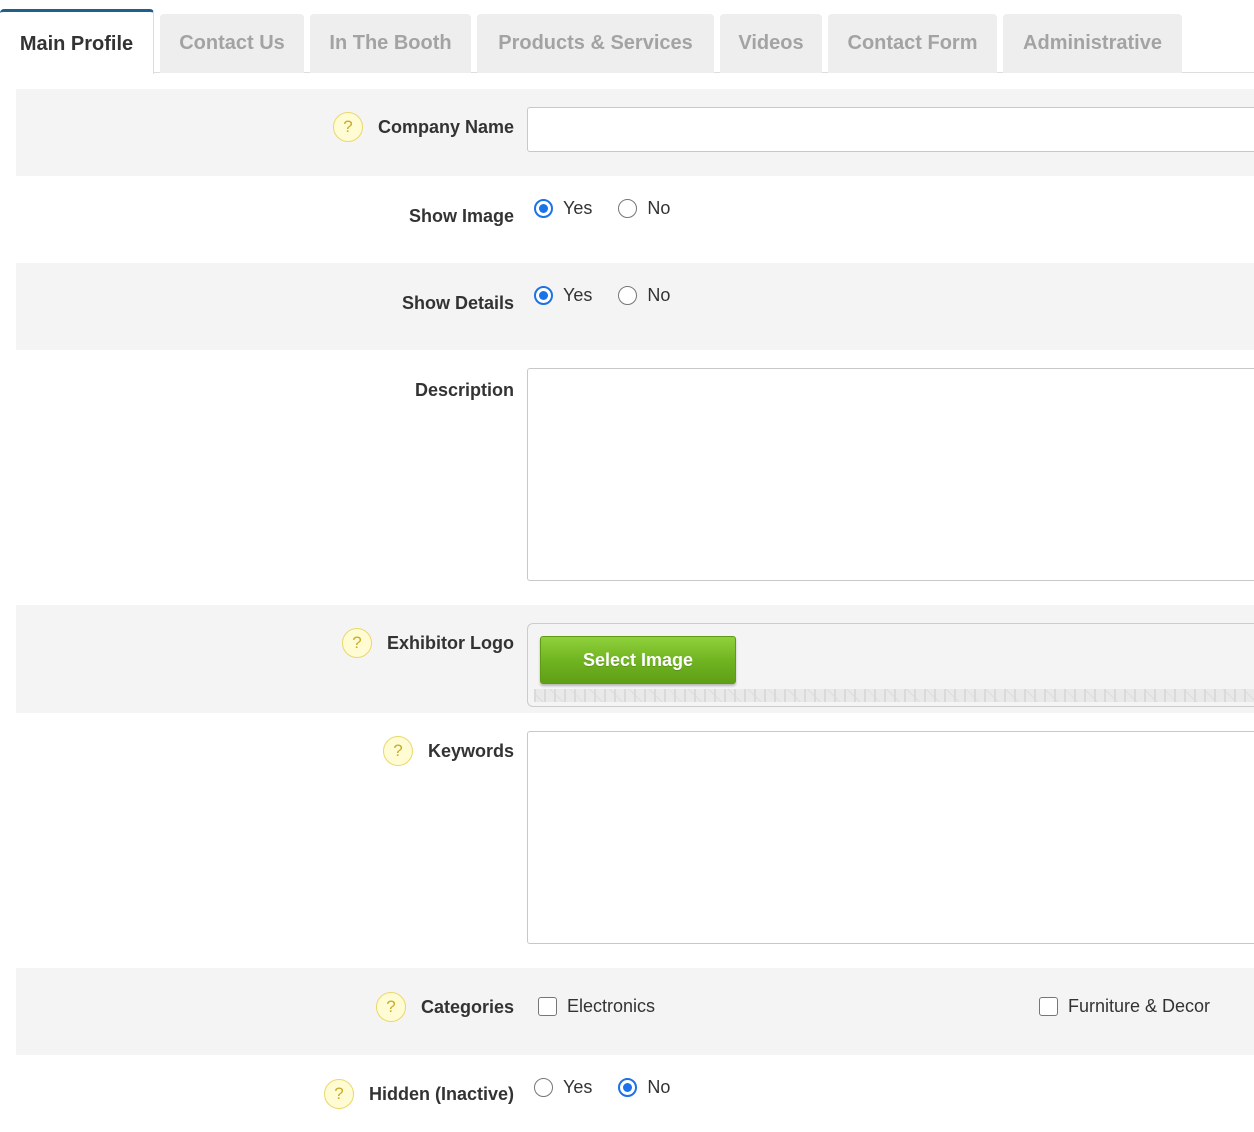 This screenshot has height=1132, width=1254. Describe the element at coordinates (659, 1087) in the screenshot. I see `hidden-no-label: No` at that location.